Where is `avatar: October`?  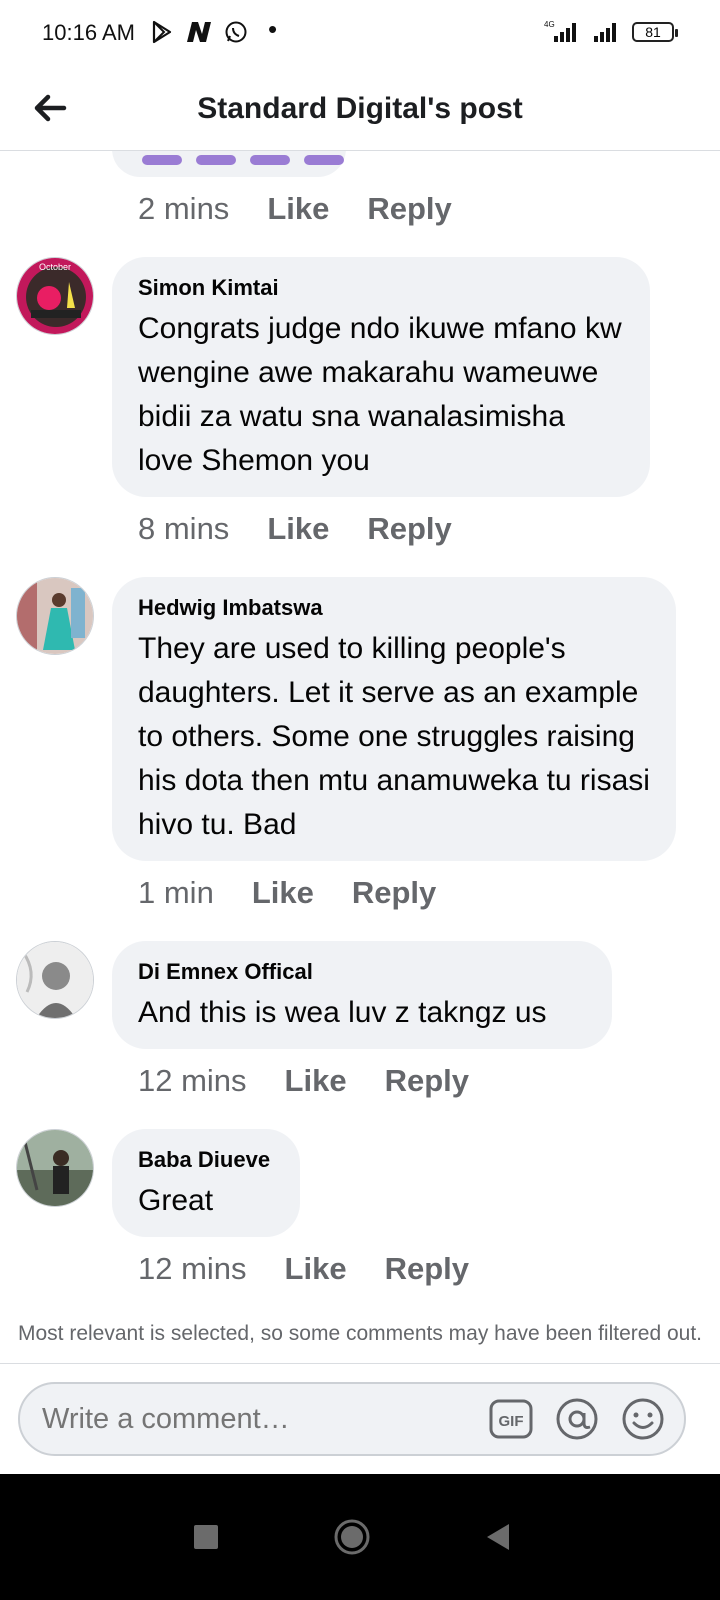 avatar: October is located at coordinates (55, 296).